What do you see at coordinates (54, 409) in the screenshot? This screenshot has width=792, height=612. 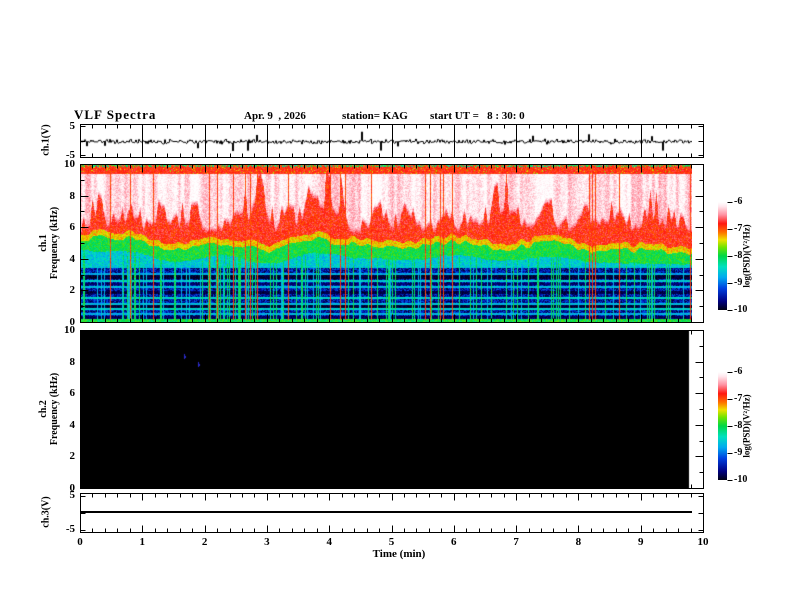 I see `ch2-label-line2: Frequency (kHz)` at bounding box center [54, 409].